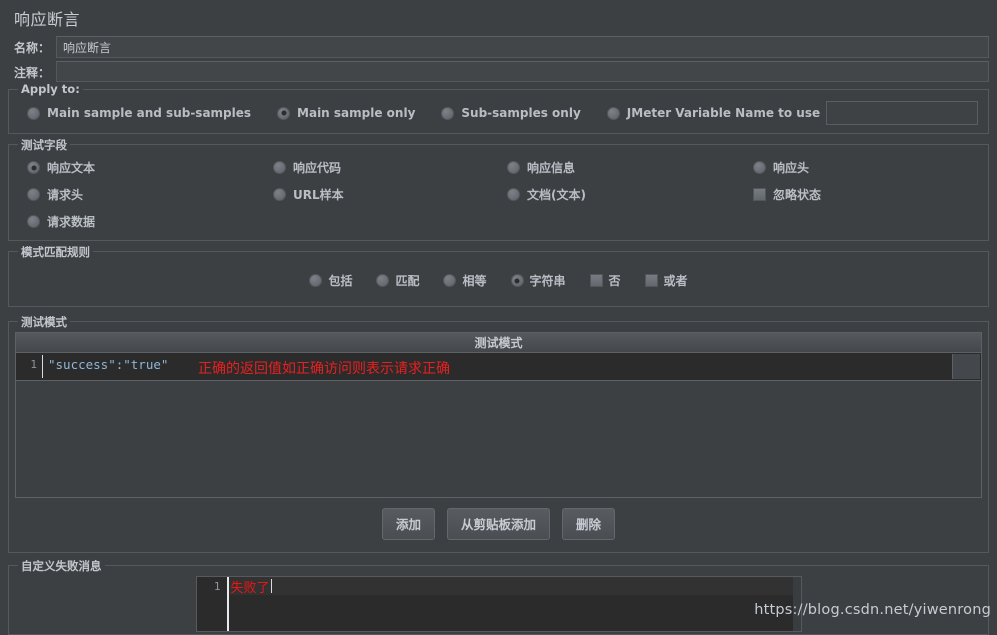 The height and width of the screenshot is (635, 997). I want to click on radio-contains: 包括, so click(330, 280).